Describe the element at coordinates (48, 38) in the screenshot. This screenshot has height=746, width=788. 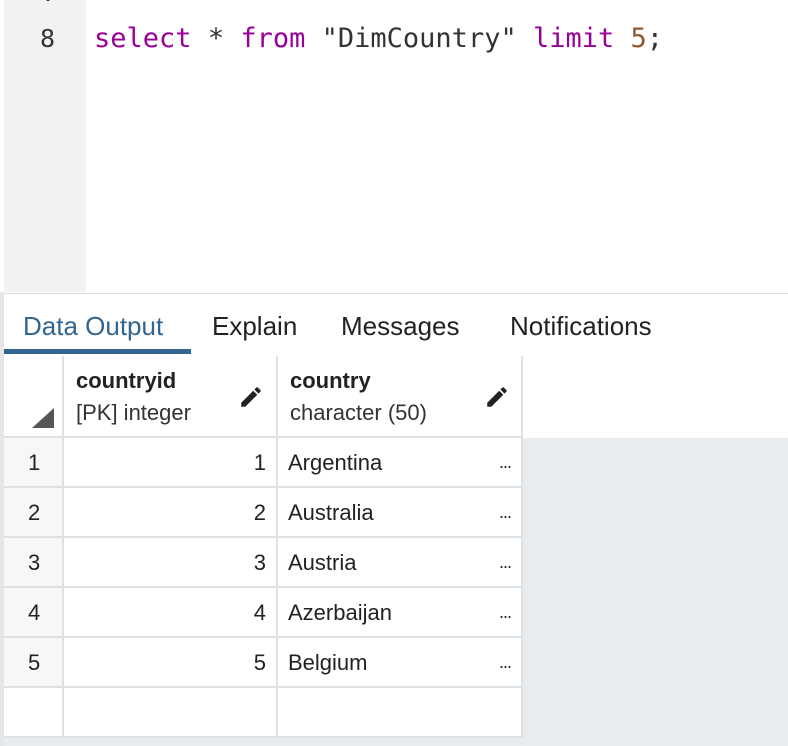
I see `line-number: 8` at that location.